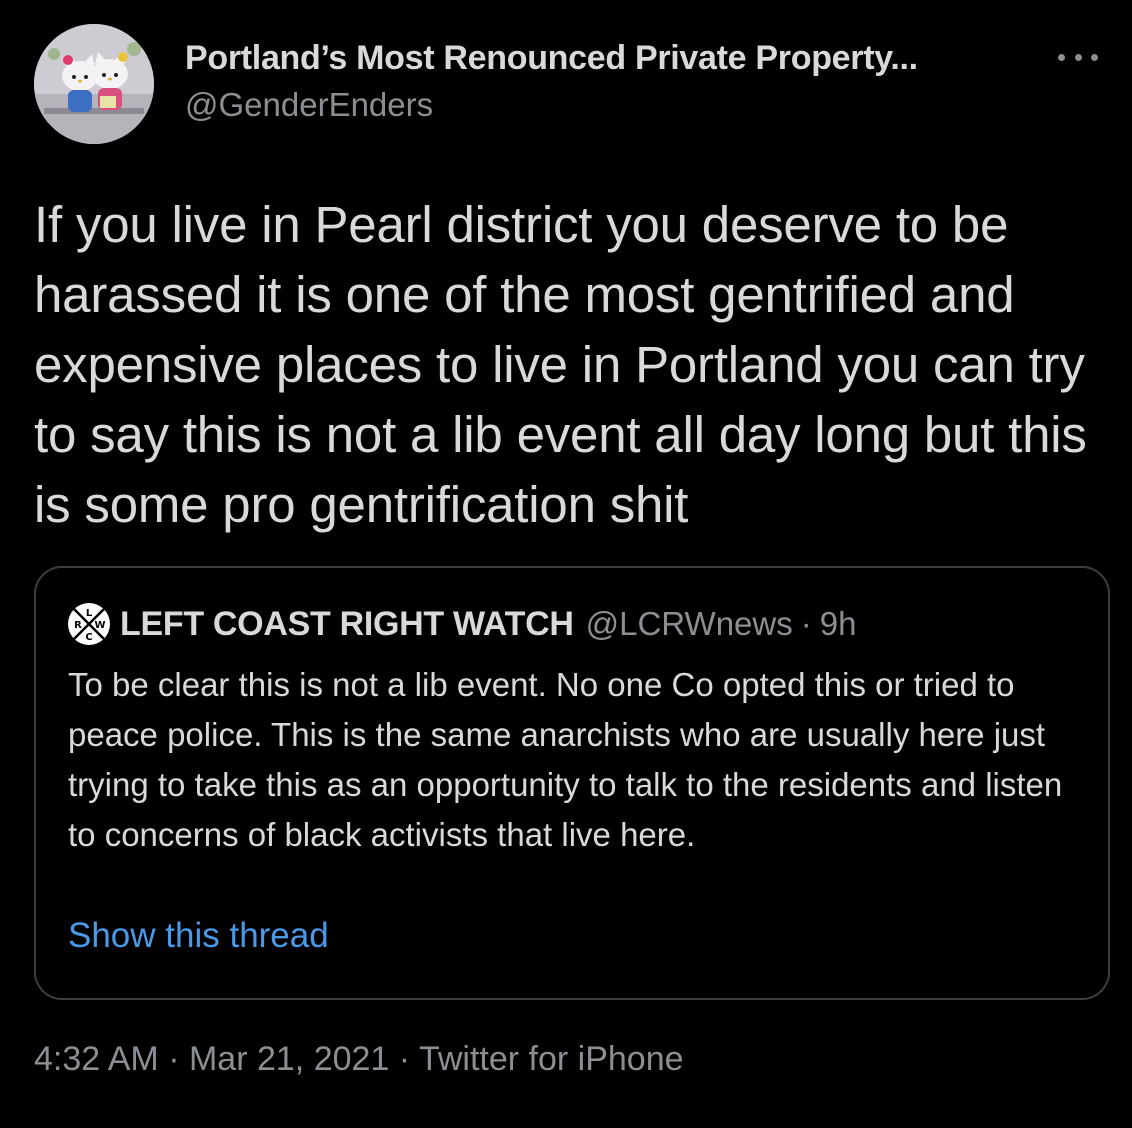  Describe the element at coordinates (96, 1059) in the screenshot. I see `tweet-time: 4:32 AM` at that location.